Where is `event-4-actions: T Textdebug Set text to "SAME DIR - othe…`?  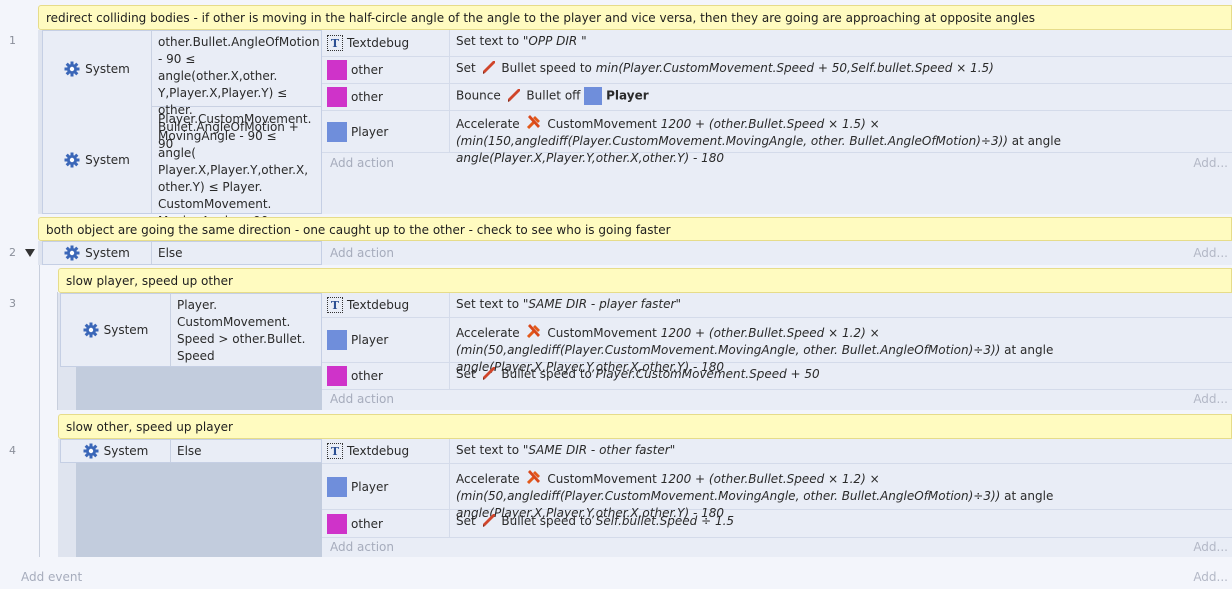 event-4-actions: T Textdebug Set text to "SAME DIR - othe… is located at coordinates (777, 498).